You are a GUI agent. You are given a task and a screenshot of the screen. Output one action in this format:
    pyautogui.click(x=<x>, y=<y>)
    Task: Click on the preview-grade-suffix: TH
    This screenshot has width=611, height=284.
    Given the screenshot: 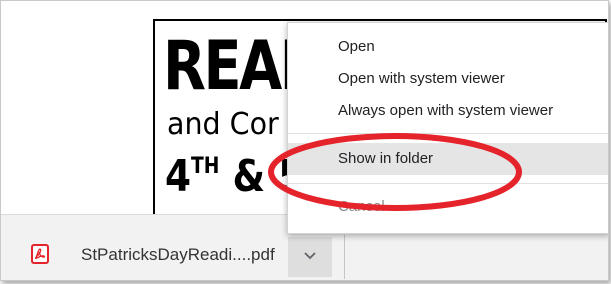 What is the action you would take?
    pyautogui.click(x=205, y=166)
    